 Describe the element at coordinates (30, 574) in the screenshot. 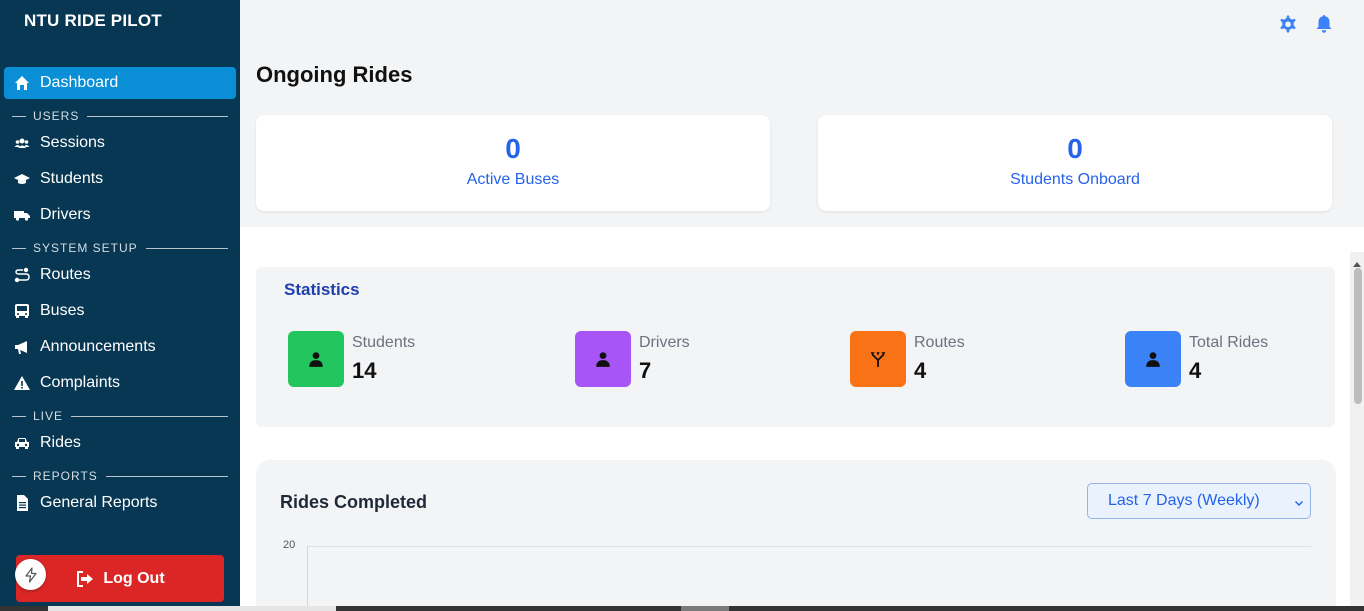

I see `bolt-icon` at that location.